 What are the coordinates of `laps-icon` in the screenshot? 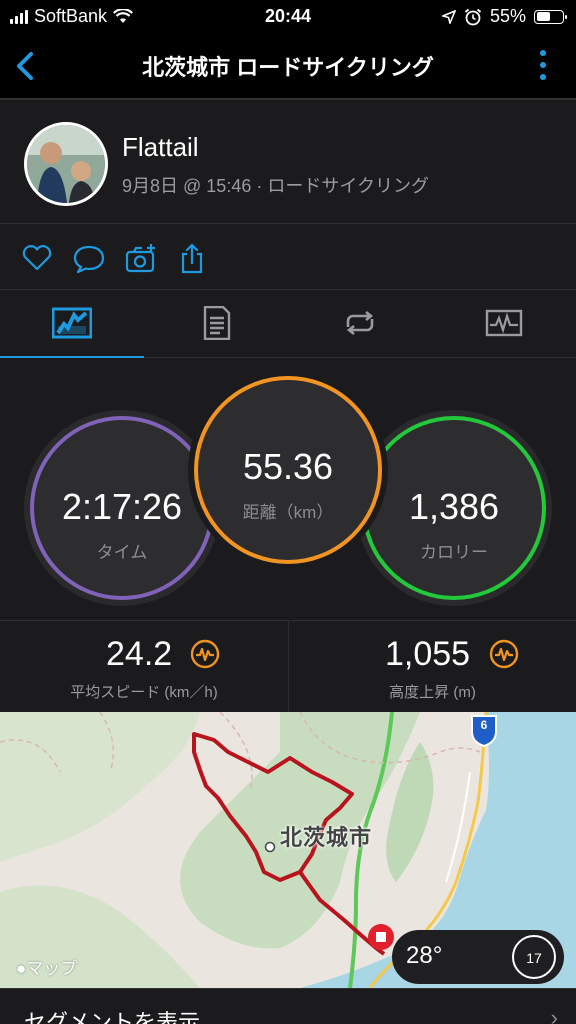 It's located at (360, 323).